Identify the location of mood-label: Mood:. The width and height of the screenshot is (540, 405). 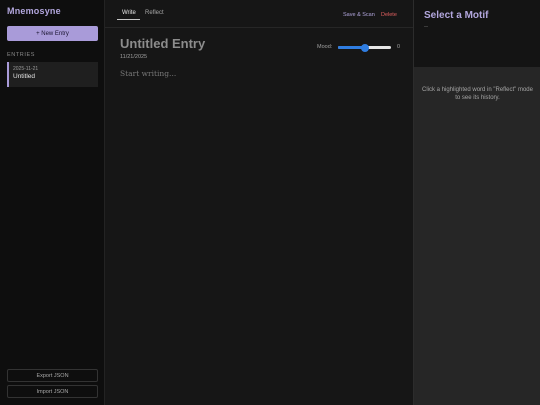
(325, 47).